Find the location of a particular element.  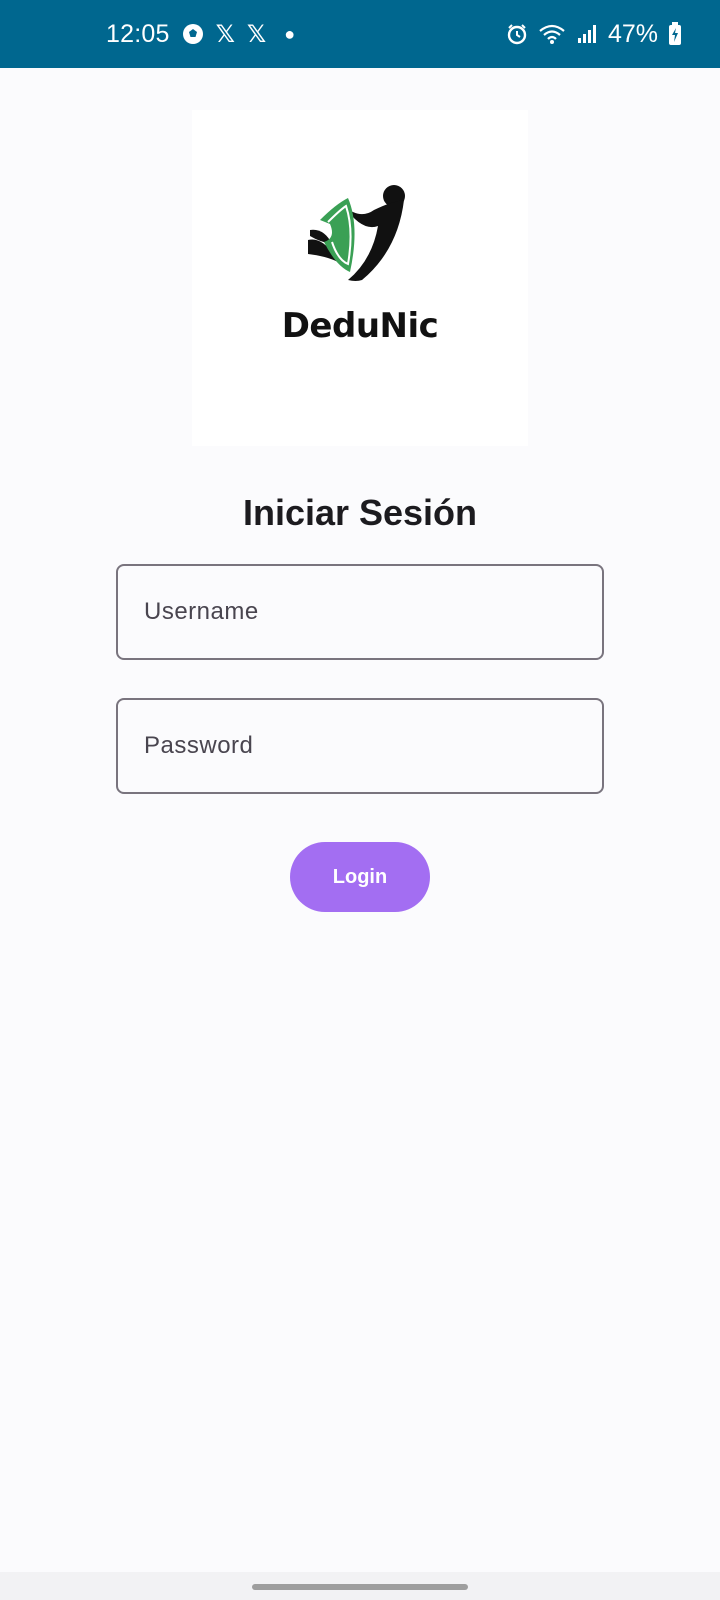

signal-icon is located at coordinates (587, 34).